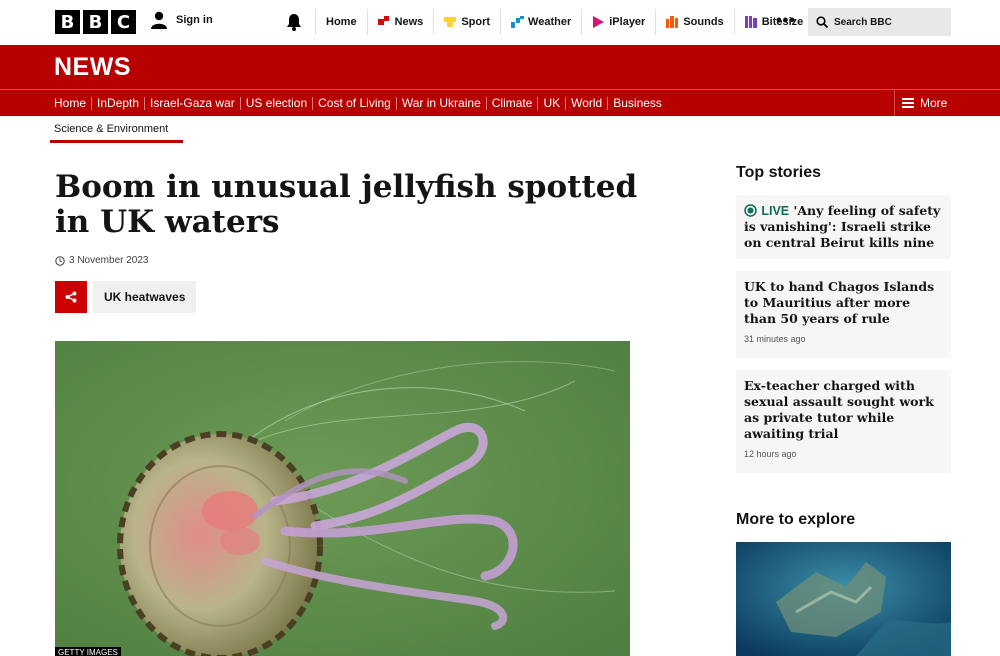  I want to click on live-indicator-icon, so click(750, 210).